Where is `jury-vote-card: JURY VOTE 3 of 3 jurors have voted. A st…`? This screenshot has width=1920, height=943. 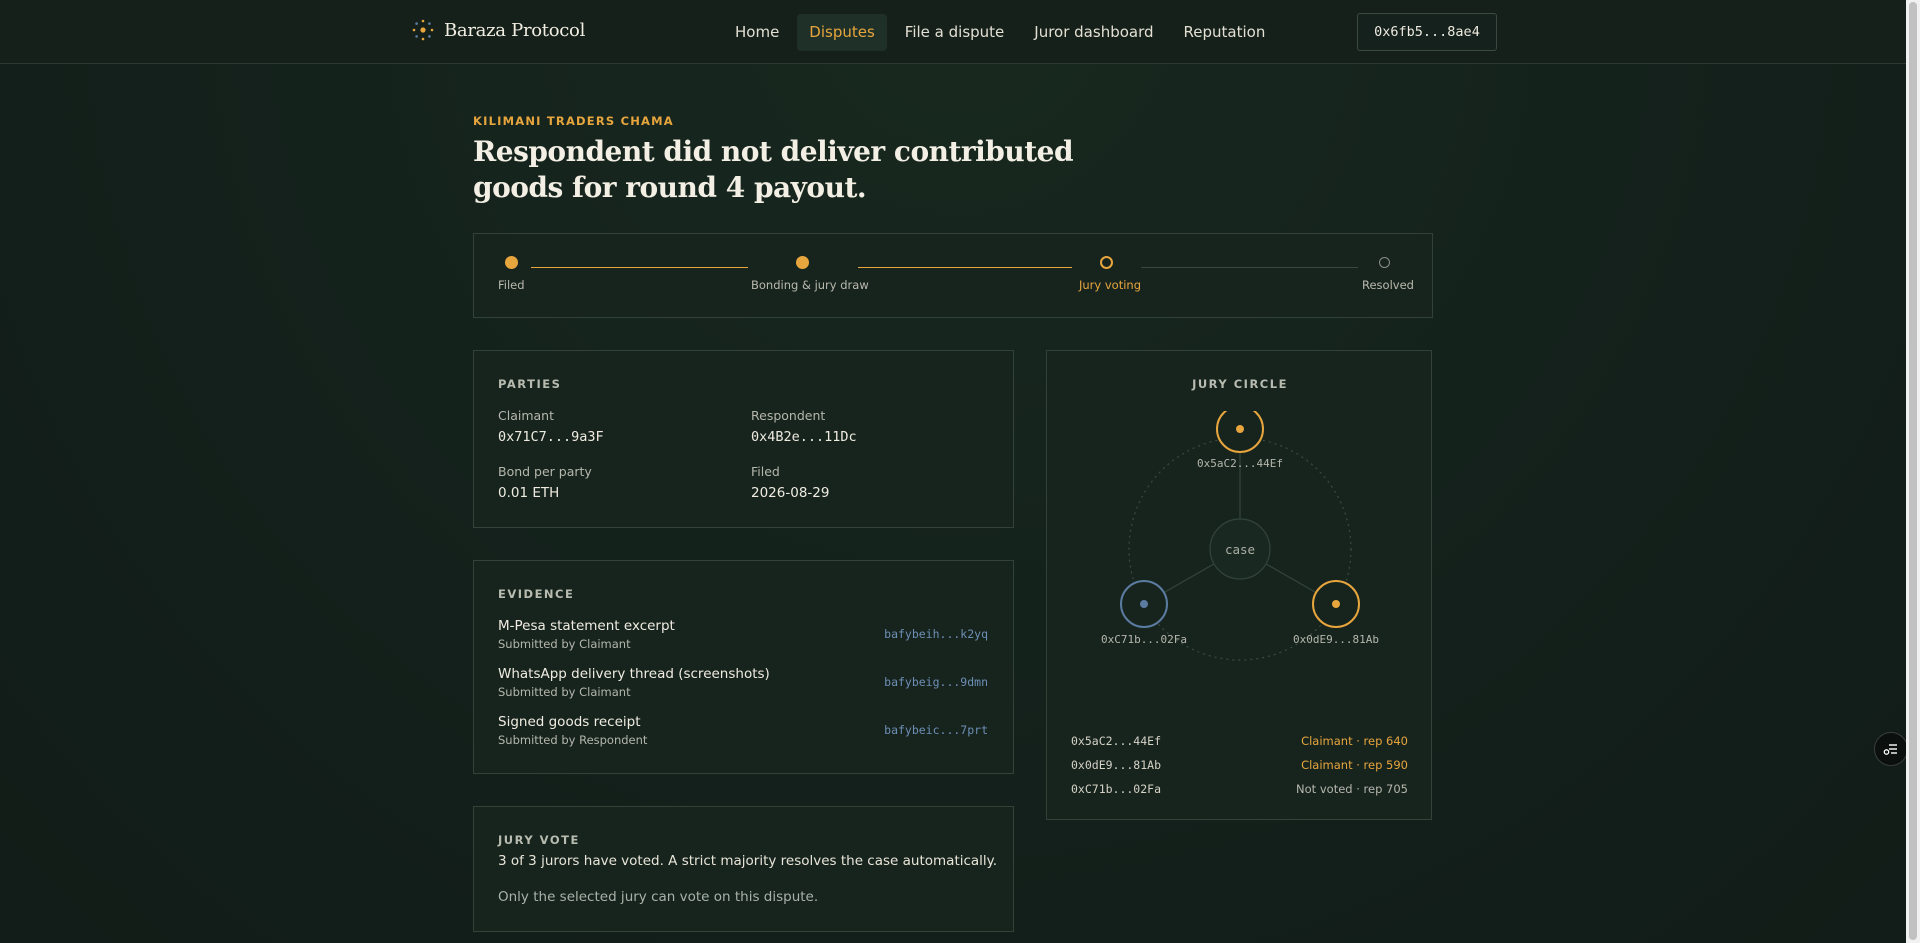
jury-vote-card: JURY VOTE 3 of 3 jurors have voted. A st… is located at coordinates (743, 869).